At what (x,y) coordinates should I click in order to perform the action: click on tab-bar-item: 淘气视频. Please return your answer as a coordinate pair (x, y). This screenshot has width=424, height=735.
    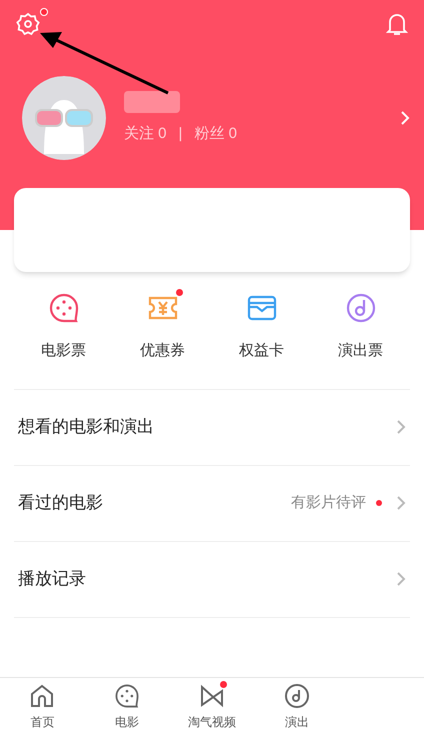
    Looking at the image, I should click on (212, 706).